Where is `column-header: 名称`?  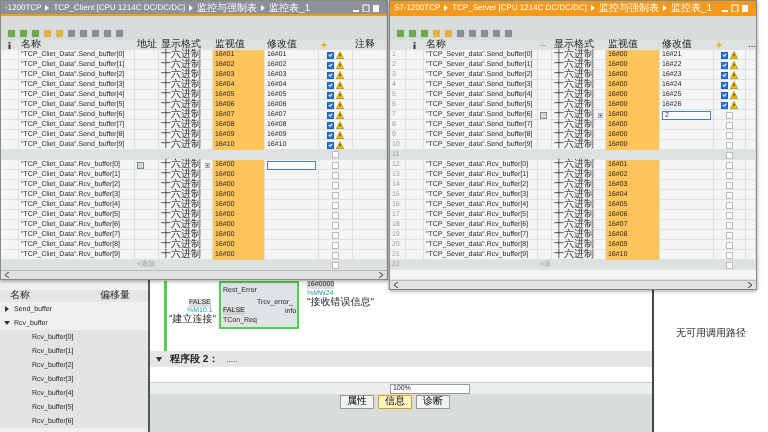
column-header: 名称 is located at coordinates (45, 296).